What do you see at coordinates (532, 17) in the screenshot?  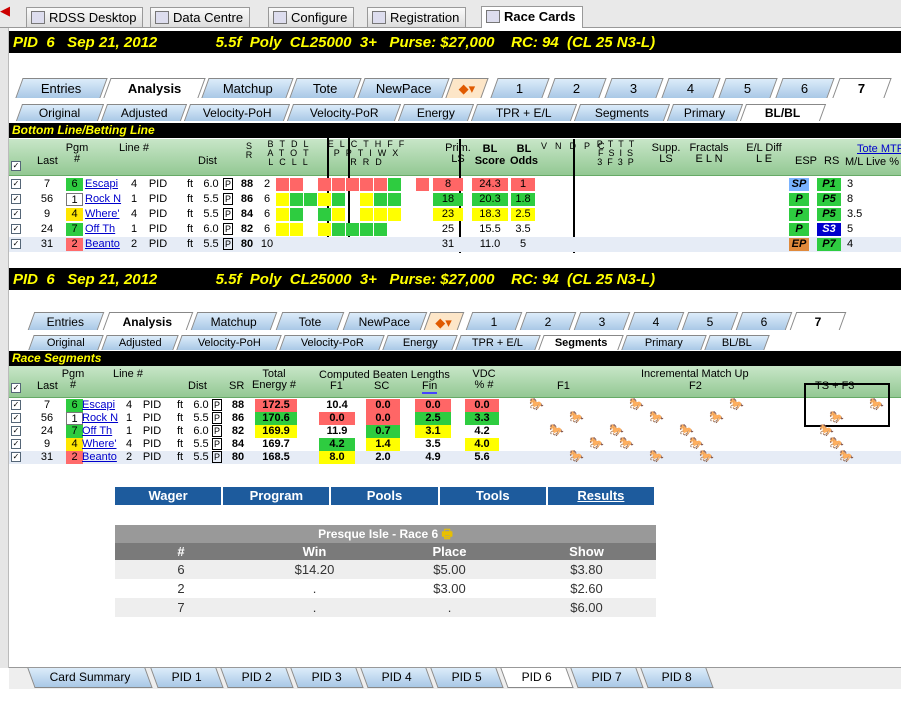 I see `tab-race-cards: Race Cards` at bounding box center [532, 17].